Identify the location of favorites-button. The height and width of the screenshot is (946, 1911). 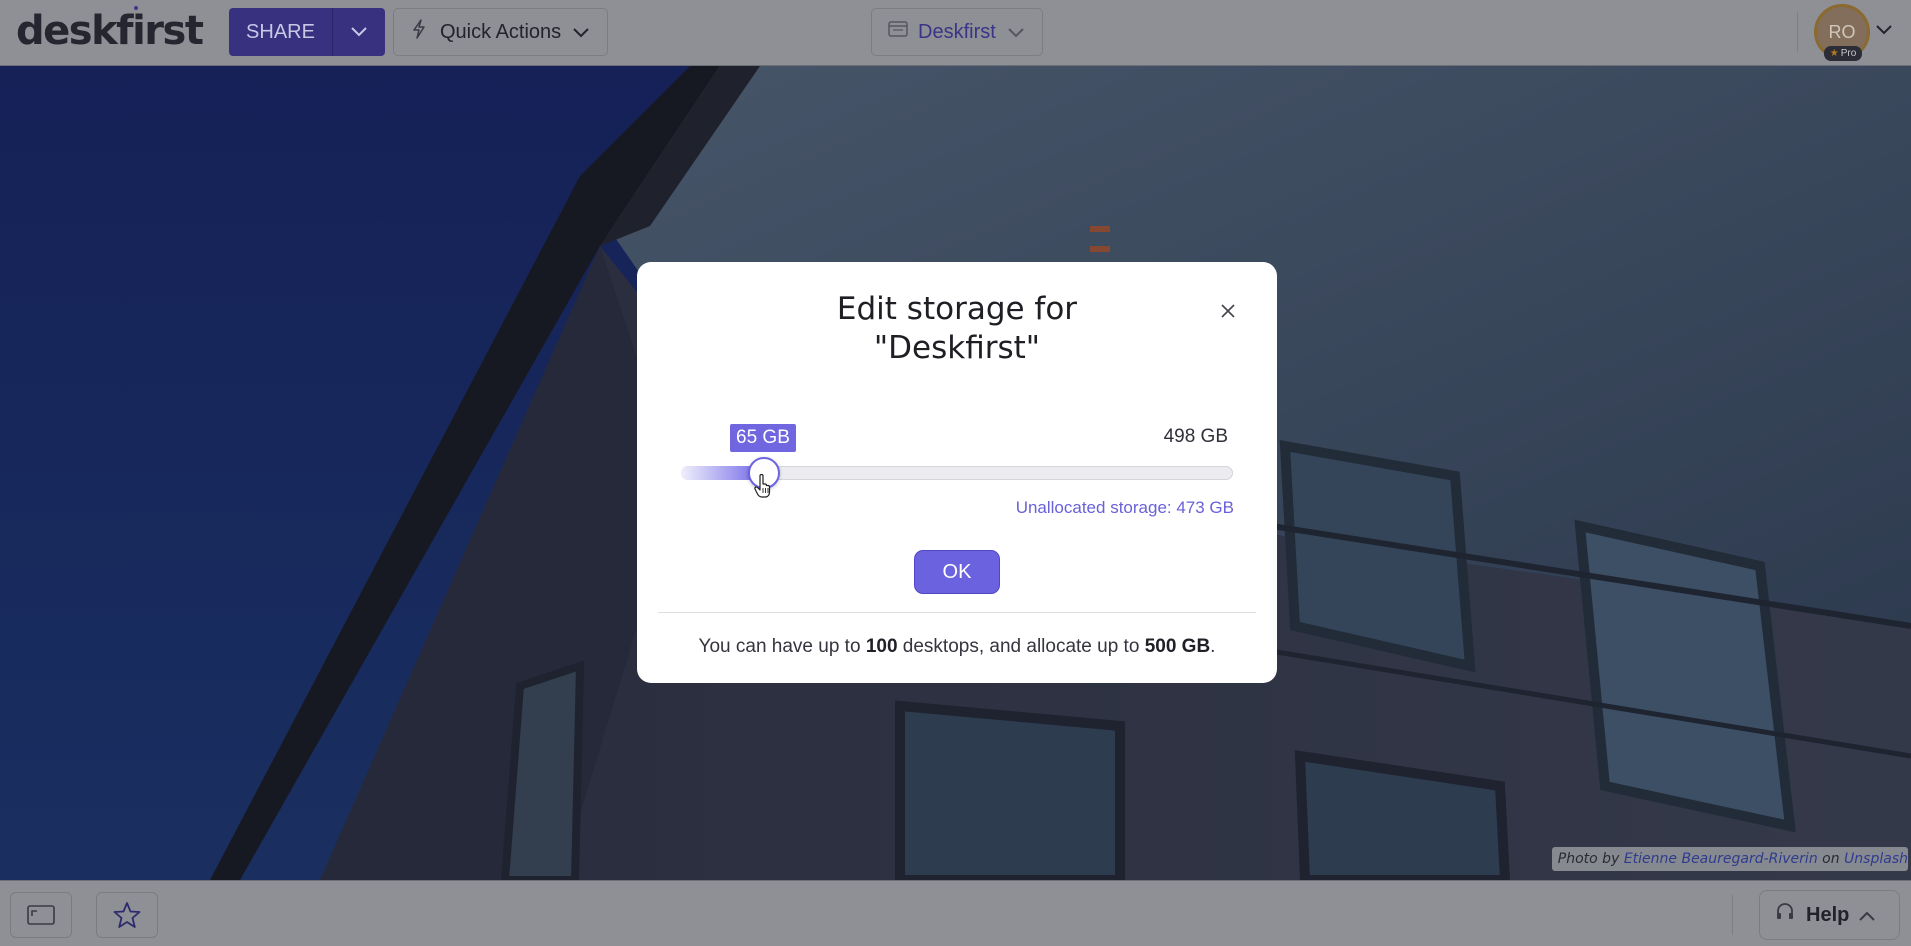
(127, 915).